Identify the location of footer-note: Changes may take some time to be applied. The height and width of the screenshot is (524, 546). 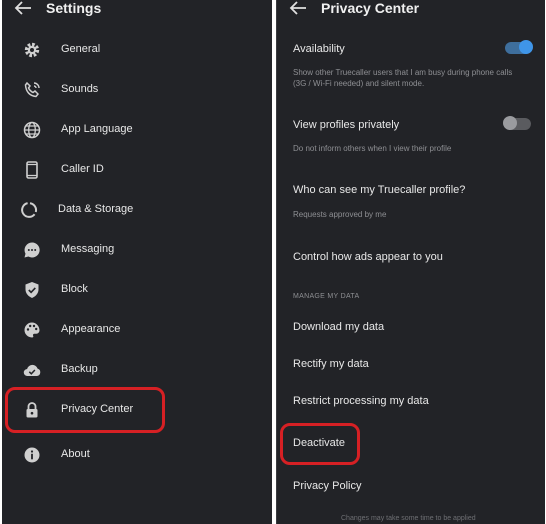
(408, 518).